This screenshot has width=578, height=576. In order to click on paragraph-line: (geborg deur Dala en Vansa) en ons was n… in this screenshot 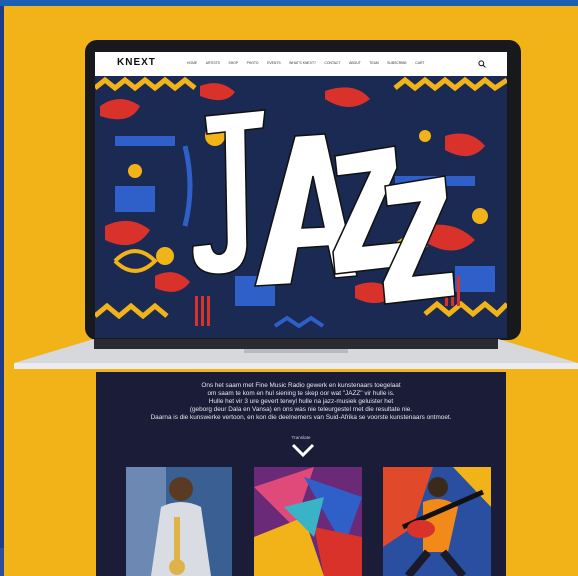, I will do `click(301, 410)`.